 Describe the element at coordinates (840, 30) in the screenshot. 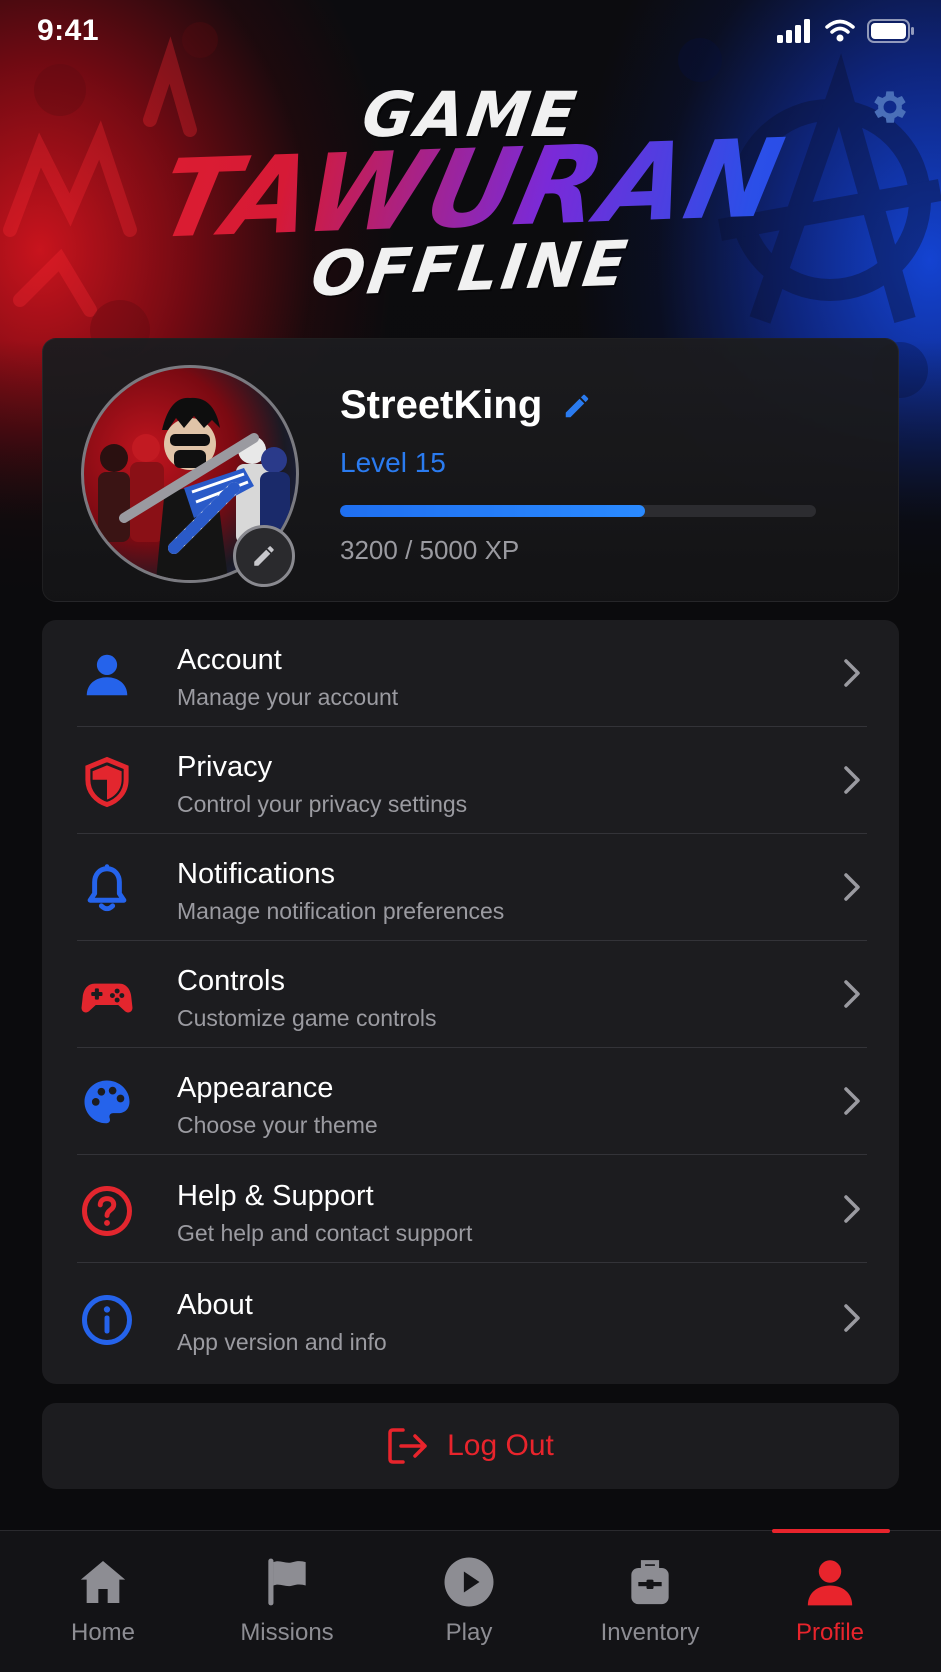

I see `wifi-icon` at that location.